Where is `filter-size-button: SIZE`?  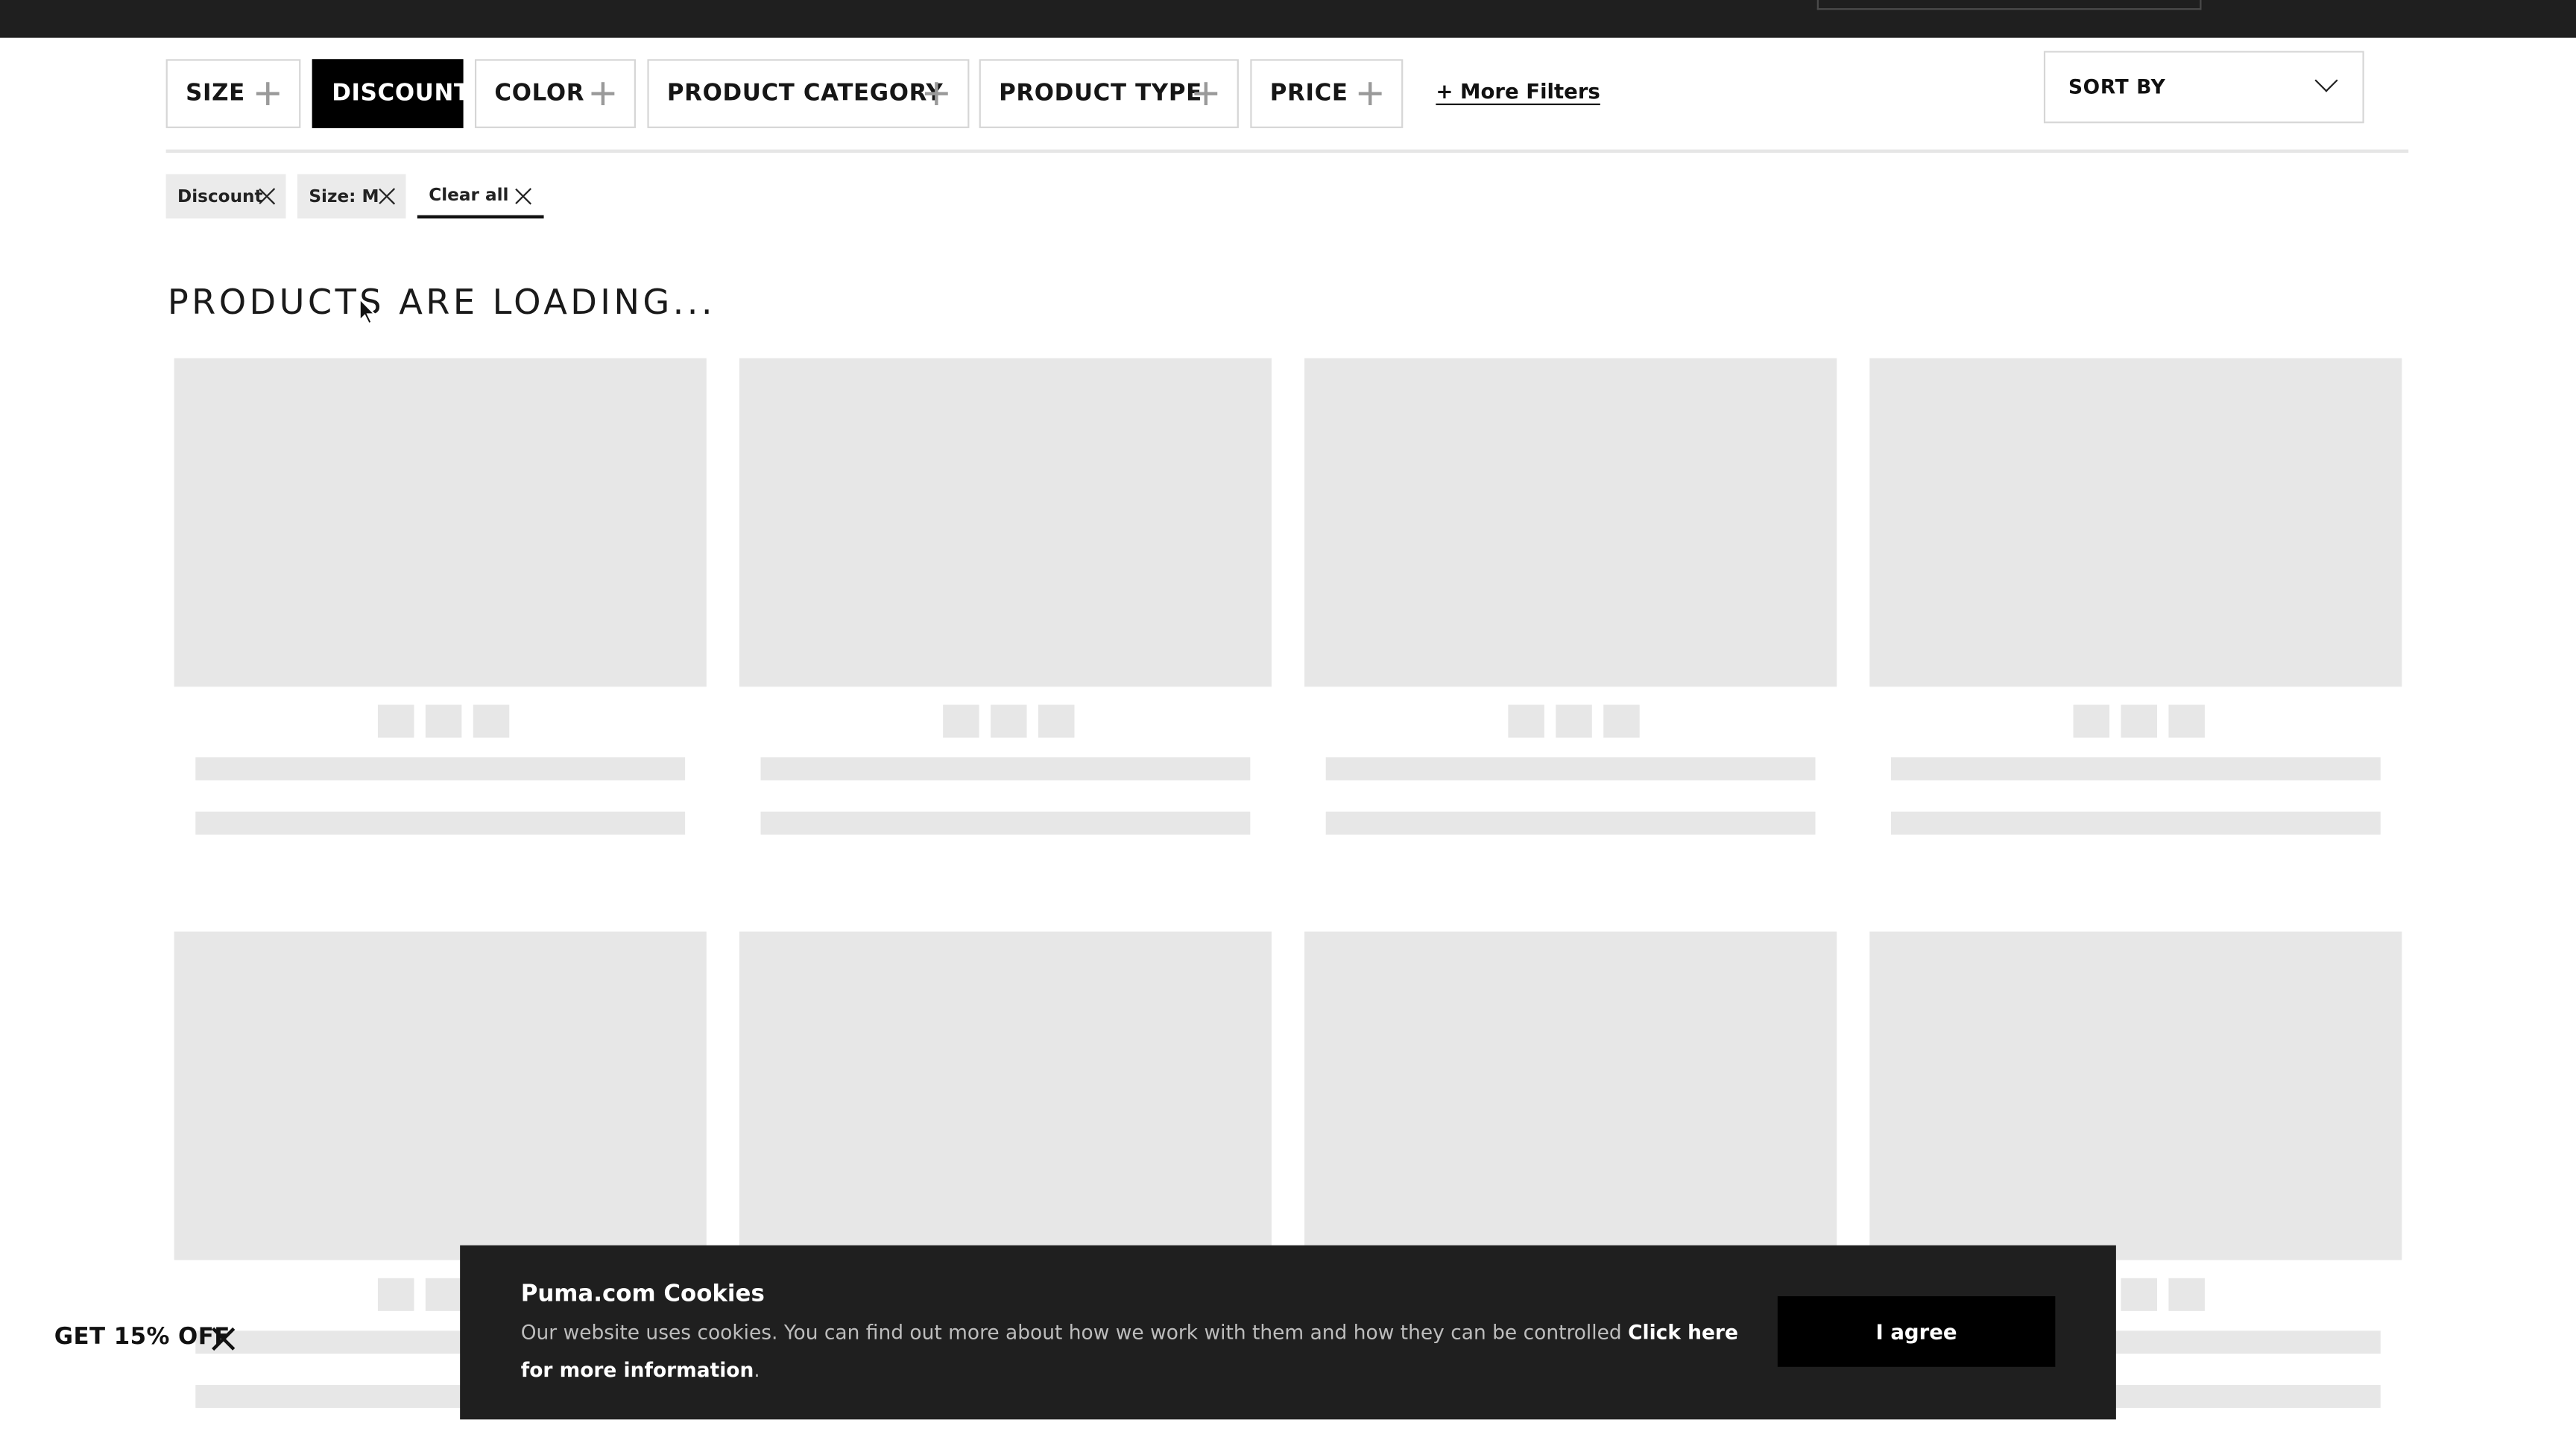
filter-size-button: SIZE is located at coordinates (233, 93).